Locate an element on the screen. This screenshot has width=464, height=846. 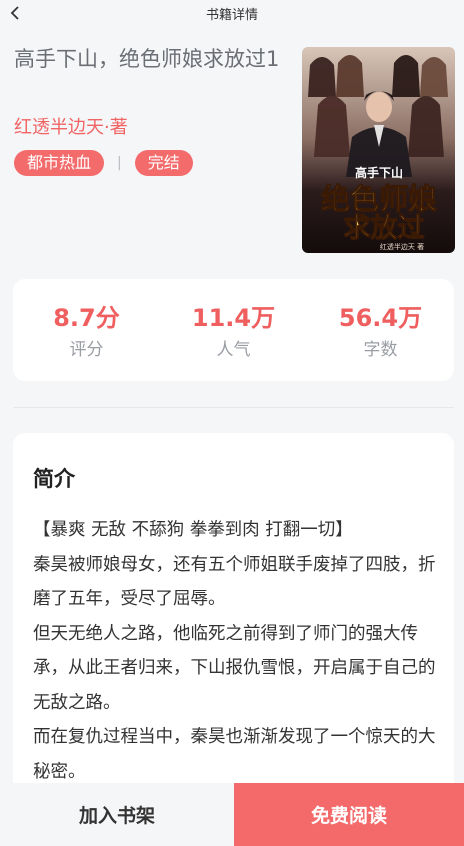
intro-heading: 简介 is located at coordinates (54, 479).